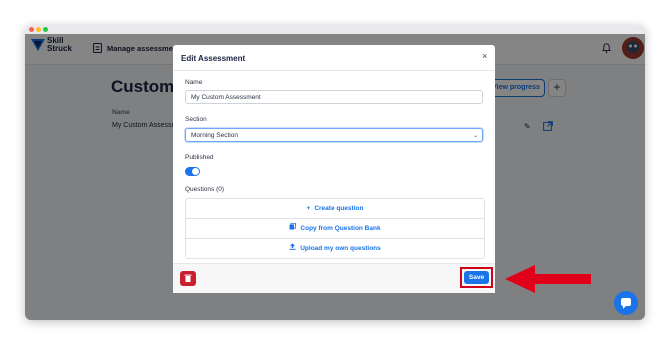 Image resolution: width=670 pixels, height=345 pixels. Describe the element at coordinates (335, 209) in the screenshot. I see `create-question-button: + Create question` at that location.